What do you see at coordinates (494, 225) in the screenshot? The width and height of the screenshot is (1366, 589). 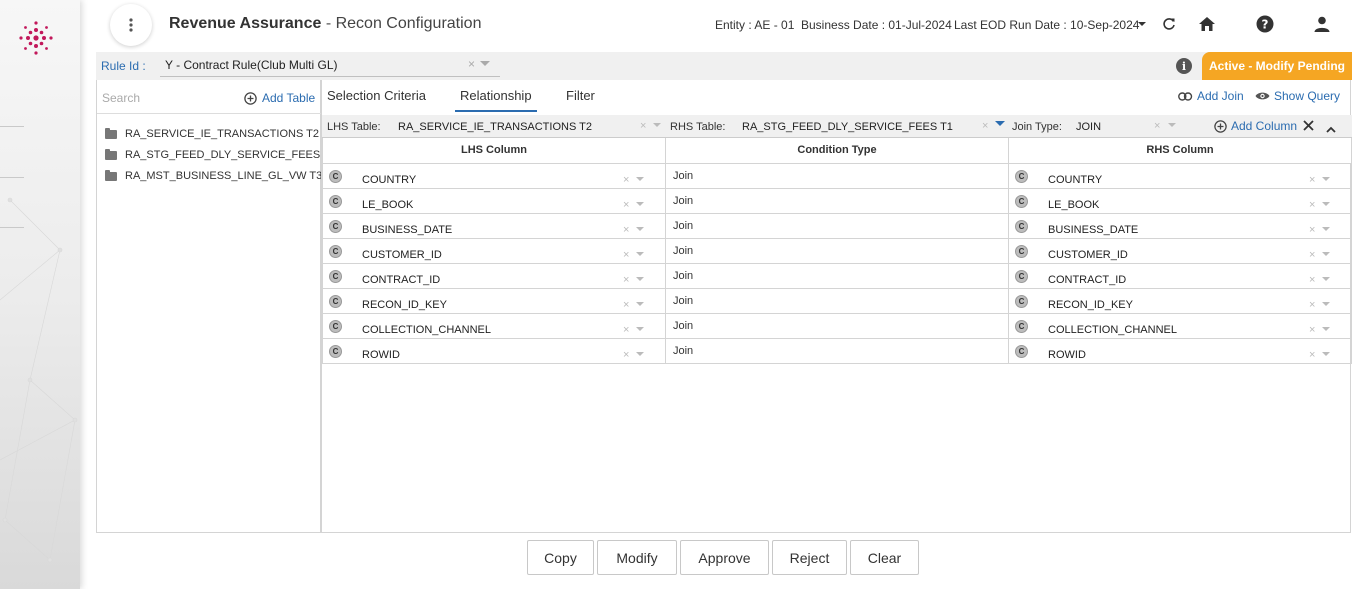 I see `lhs-column-cell: C BUSINESS_DATE ×` at bounding box center [494, 225].